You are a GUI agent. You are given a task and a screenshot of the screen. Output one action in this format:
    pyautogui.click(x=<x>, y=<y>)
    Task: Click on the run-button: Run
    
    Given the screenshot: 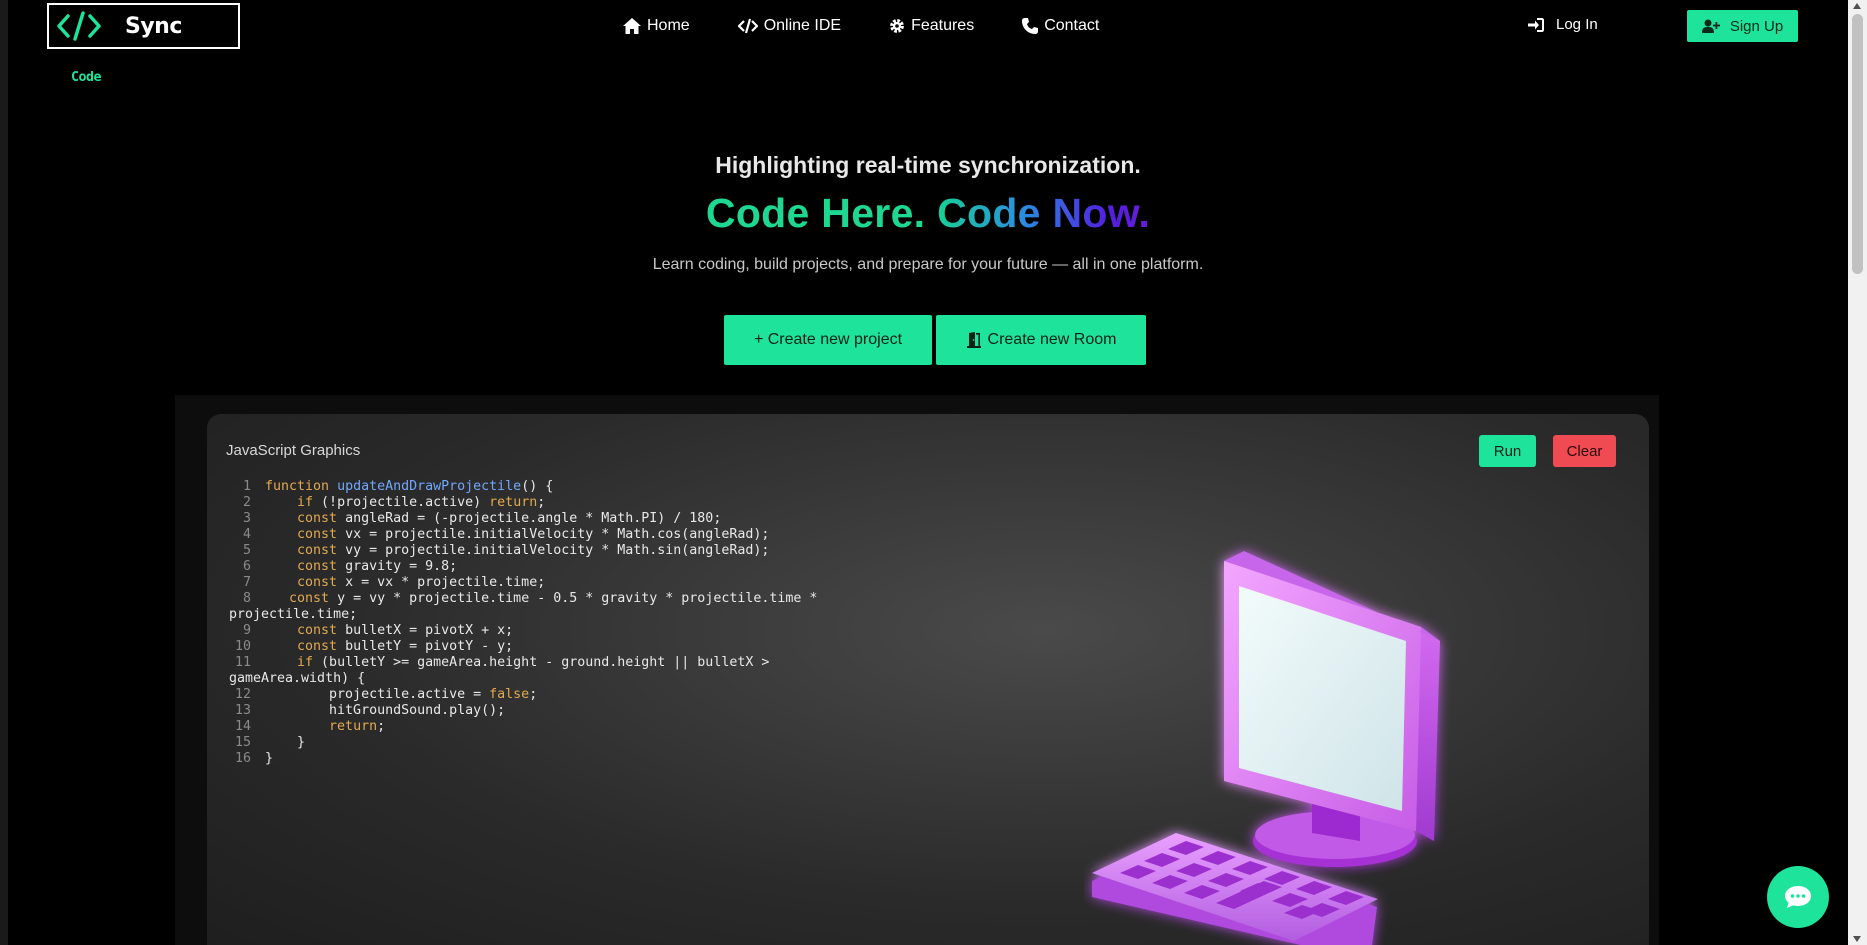 What is the action you would take?
    pyautogui.click(x=1507, y=451)
    